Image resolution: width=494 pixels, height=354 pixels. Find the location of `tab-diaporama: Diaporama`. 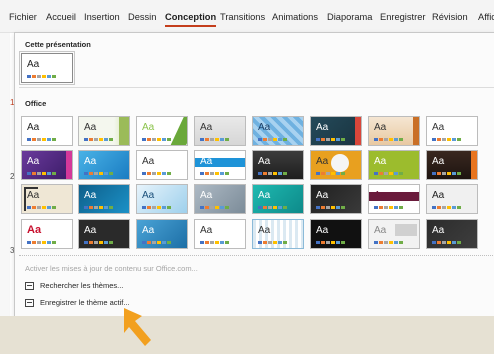

tab-diaporama: Diaporama is located at coordinates (349, 17).